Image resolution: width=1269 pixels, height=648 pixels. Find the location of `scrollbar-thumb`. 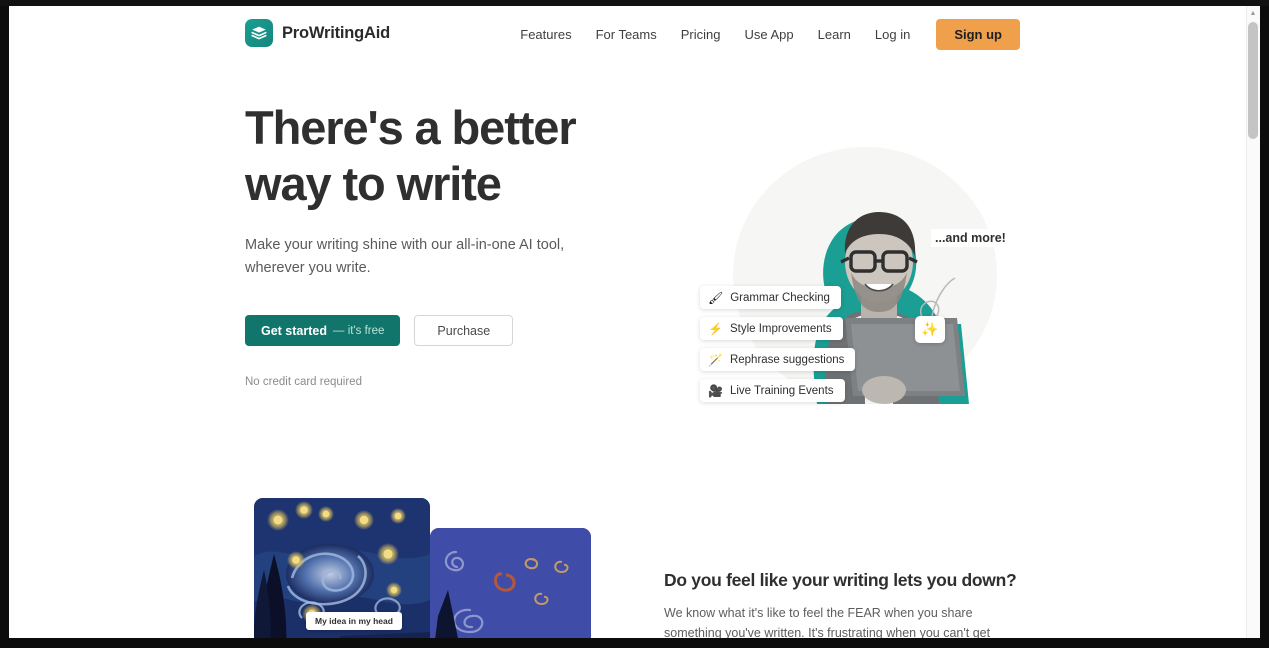

scrollbar-thumb is located at coordinates (1253, 80).